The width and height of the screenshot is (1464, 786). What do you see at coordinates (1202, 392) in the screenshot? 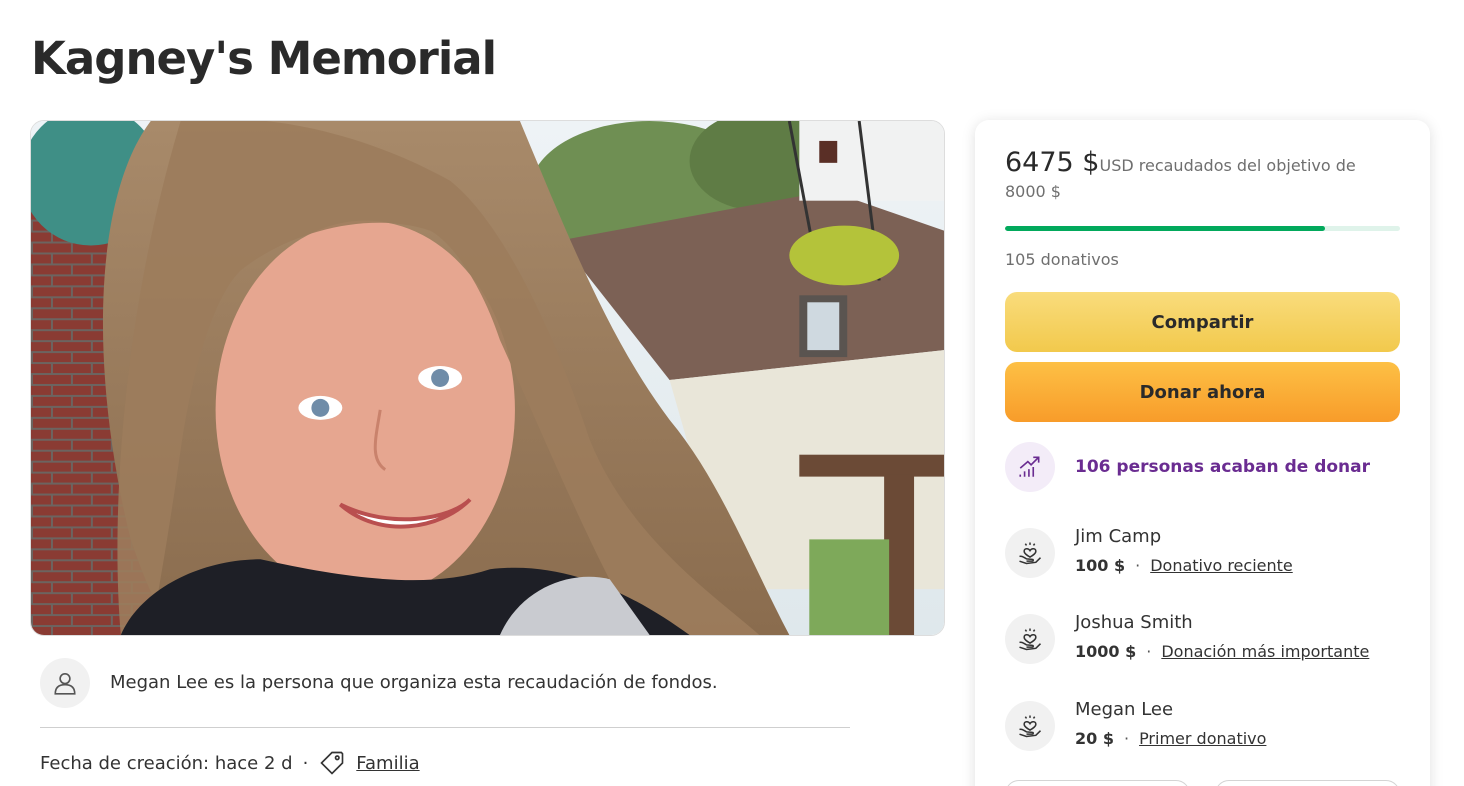
I see `donate-button: Donar ahora` at bounding box center [1202, 392].